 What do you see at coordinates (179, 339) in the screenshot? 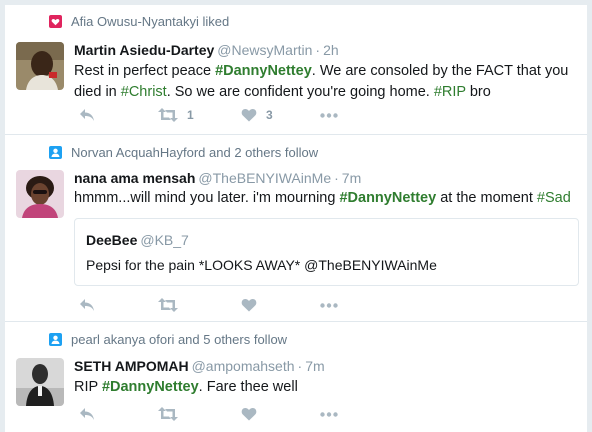
I see `context-text: pearl akanya ofori and 5 others follow` at bounding box center [179, 339].